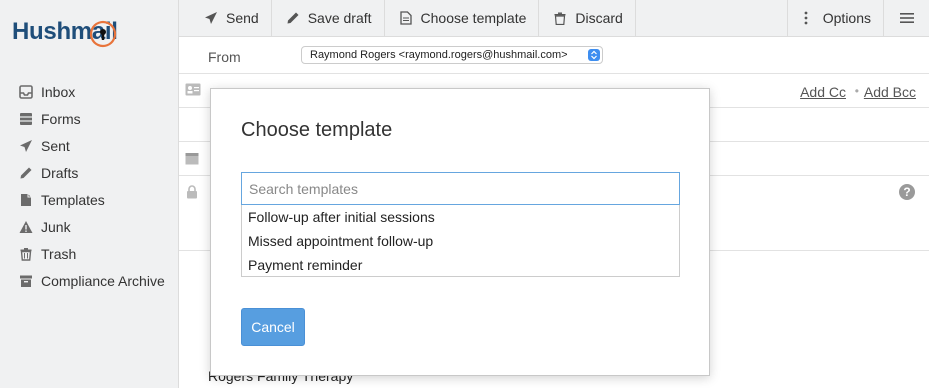  I want to click on hamburger-icon, so click(906, 18).